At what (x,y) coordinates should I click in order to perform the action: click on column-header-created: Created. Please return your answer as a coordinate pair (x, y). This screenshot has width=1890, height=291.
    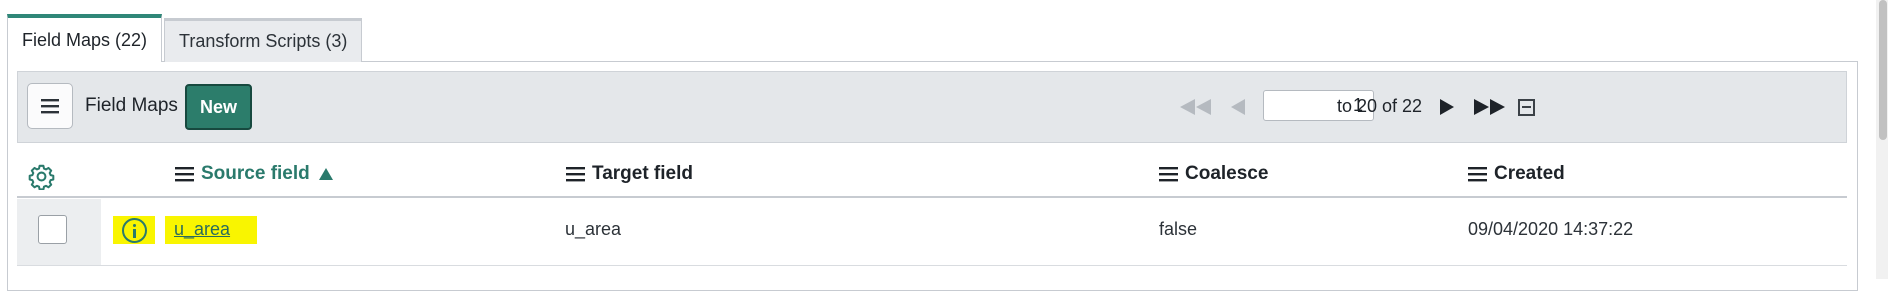
    Looking at the image, I should click on (1516, 174).